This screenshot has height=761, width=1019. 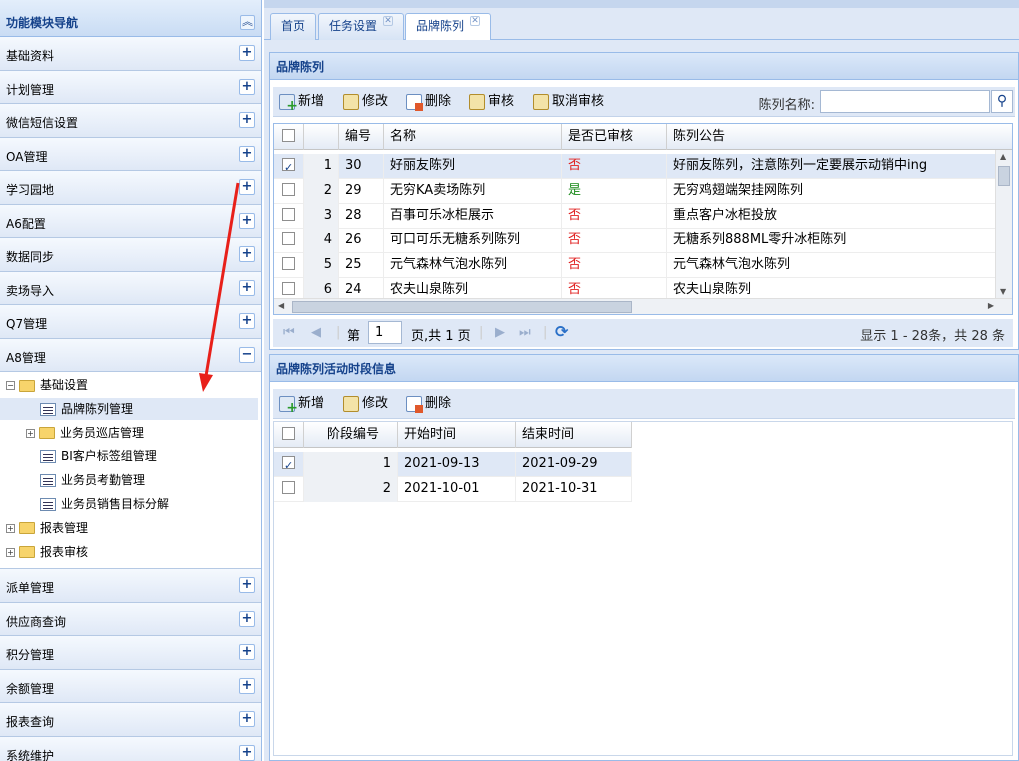 I want to click on accordion-section: 供应商查询 +, so click(x=130, y=619).